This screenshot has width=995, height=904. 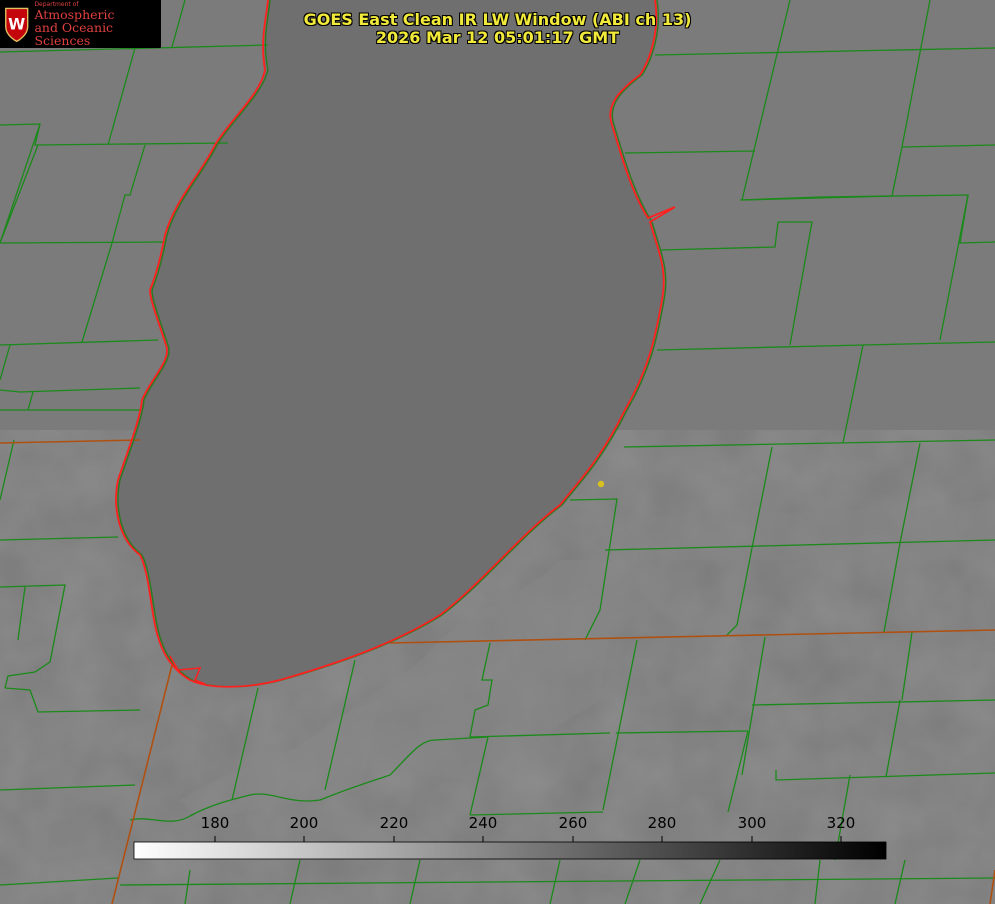 What do you see at coordinates (304, 823) in the screenshot?
I see `colorbar-tick-label: 200` at bounding box center [304, 823].